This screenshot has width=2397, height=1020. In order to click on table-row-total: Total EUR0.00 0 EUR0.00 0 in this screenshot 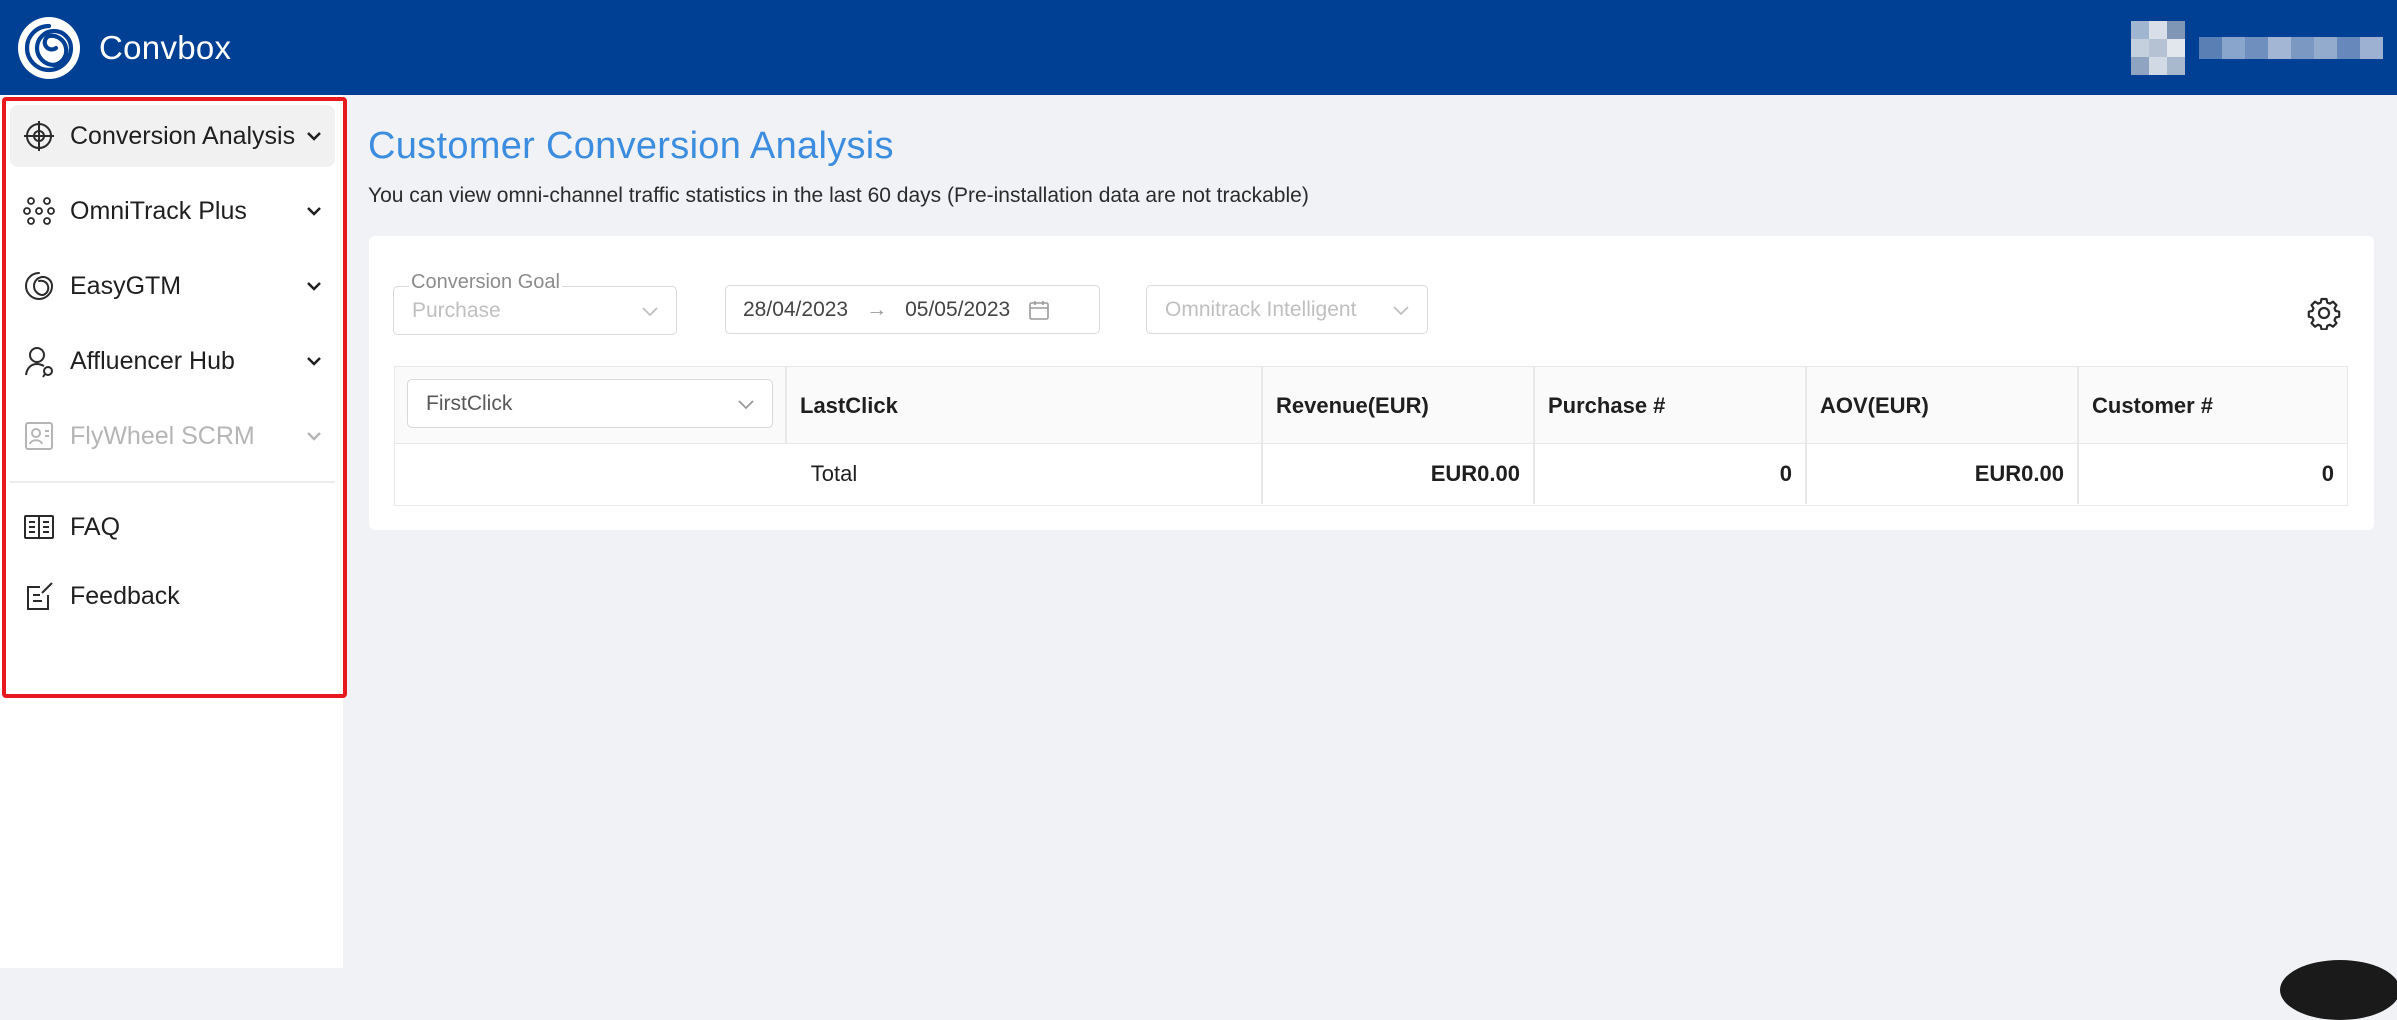, I will do `click(1371, 474)`.